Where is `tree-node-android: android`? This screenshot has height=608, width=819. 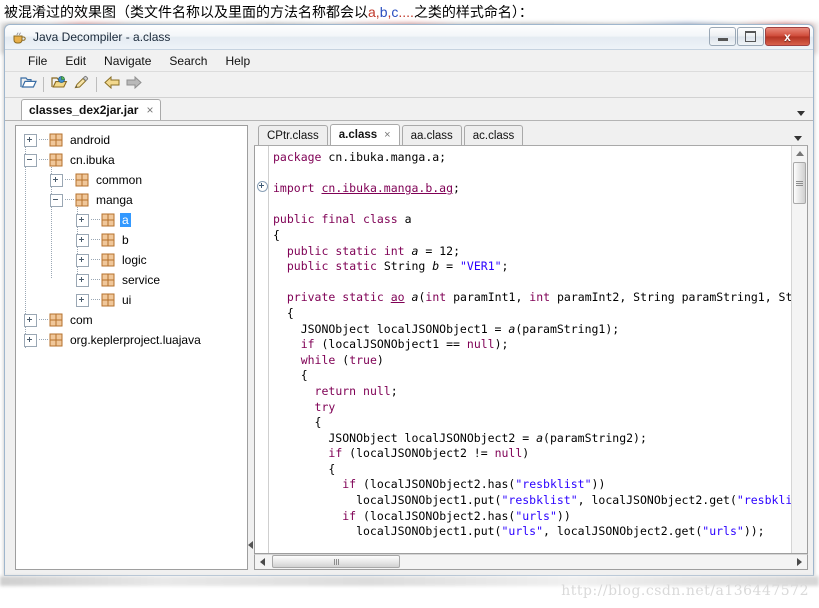 tree-node-android: android is located at coordinates (133, 140).